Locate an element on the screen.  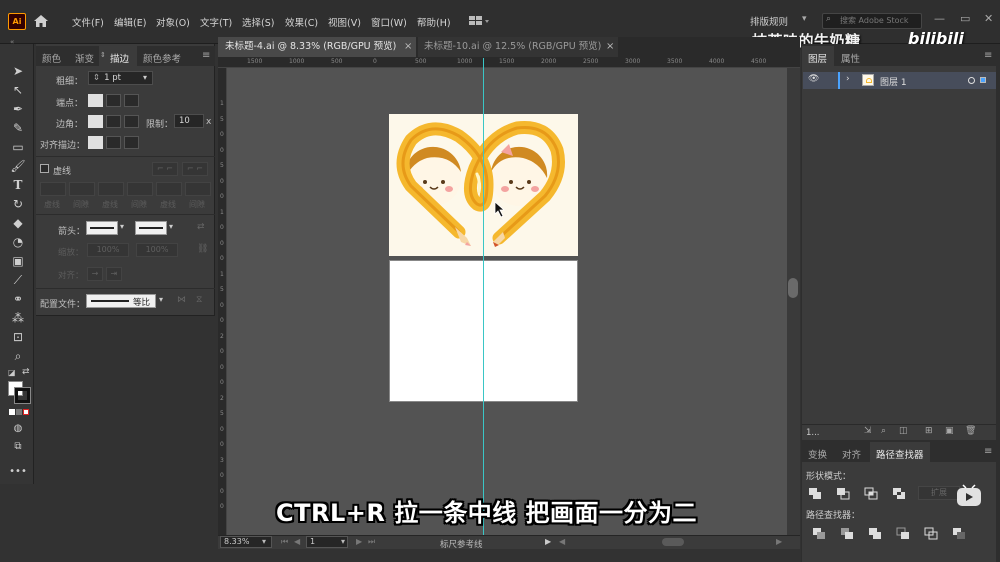
flip-across-icon: ⋈ is located at coordinates (181, 300).